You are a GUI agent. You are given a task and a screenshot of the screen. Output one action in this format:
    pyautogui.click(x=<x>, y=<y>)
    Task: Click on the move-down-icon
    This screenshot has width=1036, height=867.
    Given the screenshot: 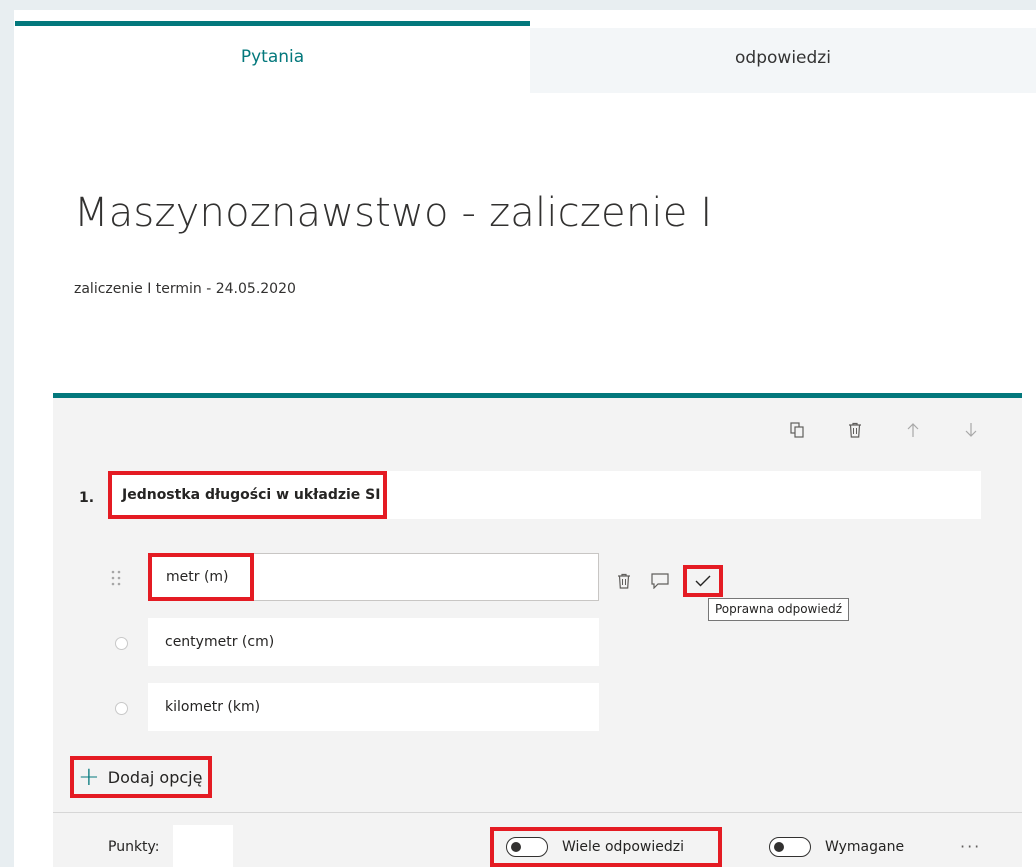 What is the action you would take?
    pyautogui.click(x=971, y=430)
    